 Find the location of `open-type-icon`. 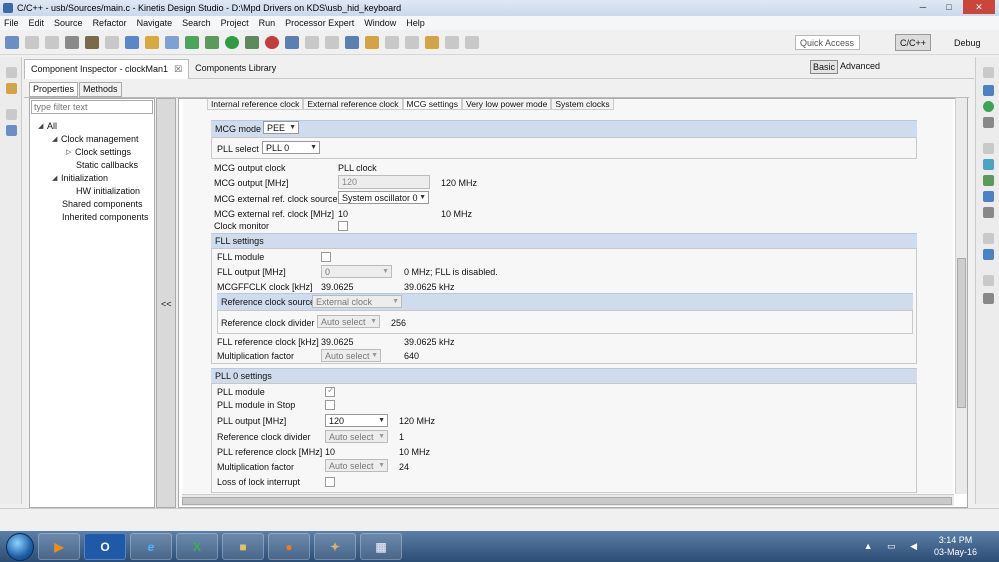

open-type-icon is located at coordinates (372, 42).